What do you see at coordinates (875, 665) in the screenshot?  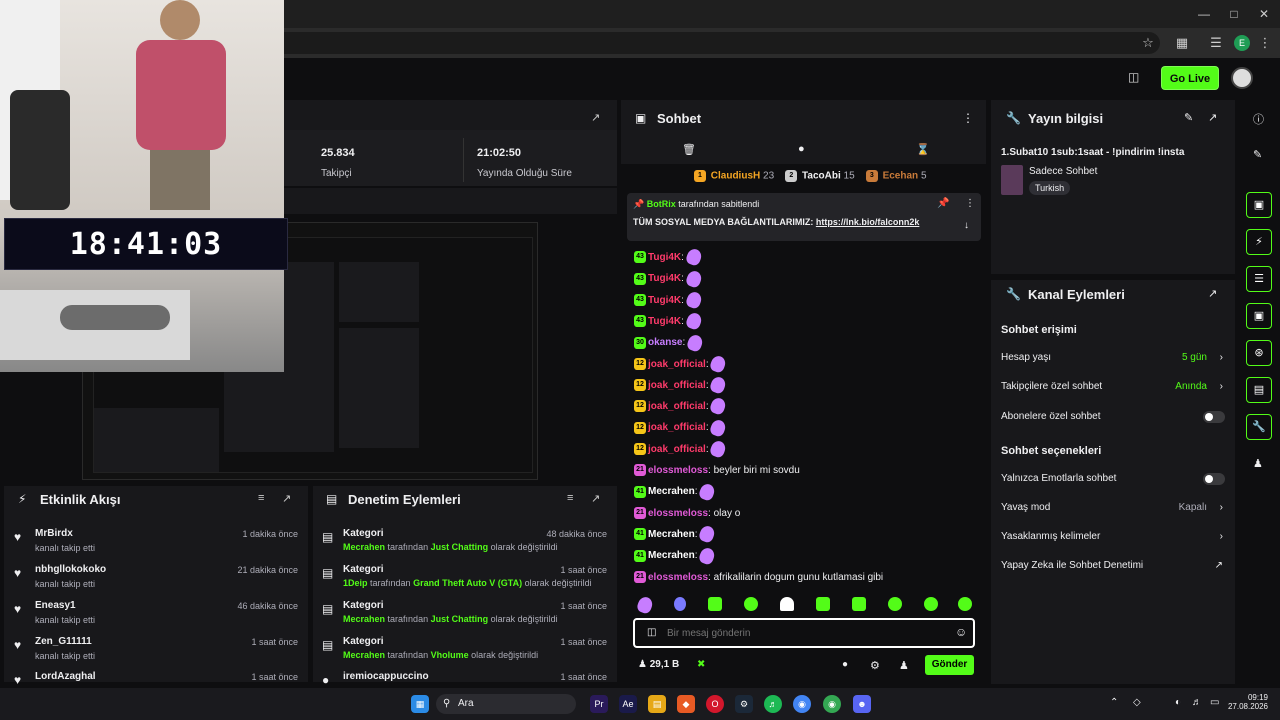 I see `gear-icon: ⚙` at bounding box center [875, 665].